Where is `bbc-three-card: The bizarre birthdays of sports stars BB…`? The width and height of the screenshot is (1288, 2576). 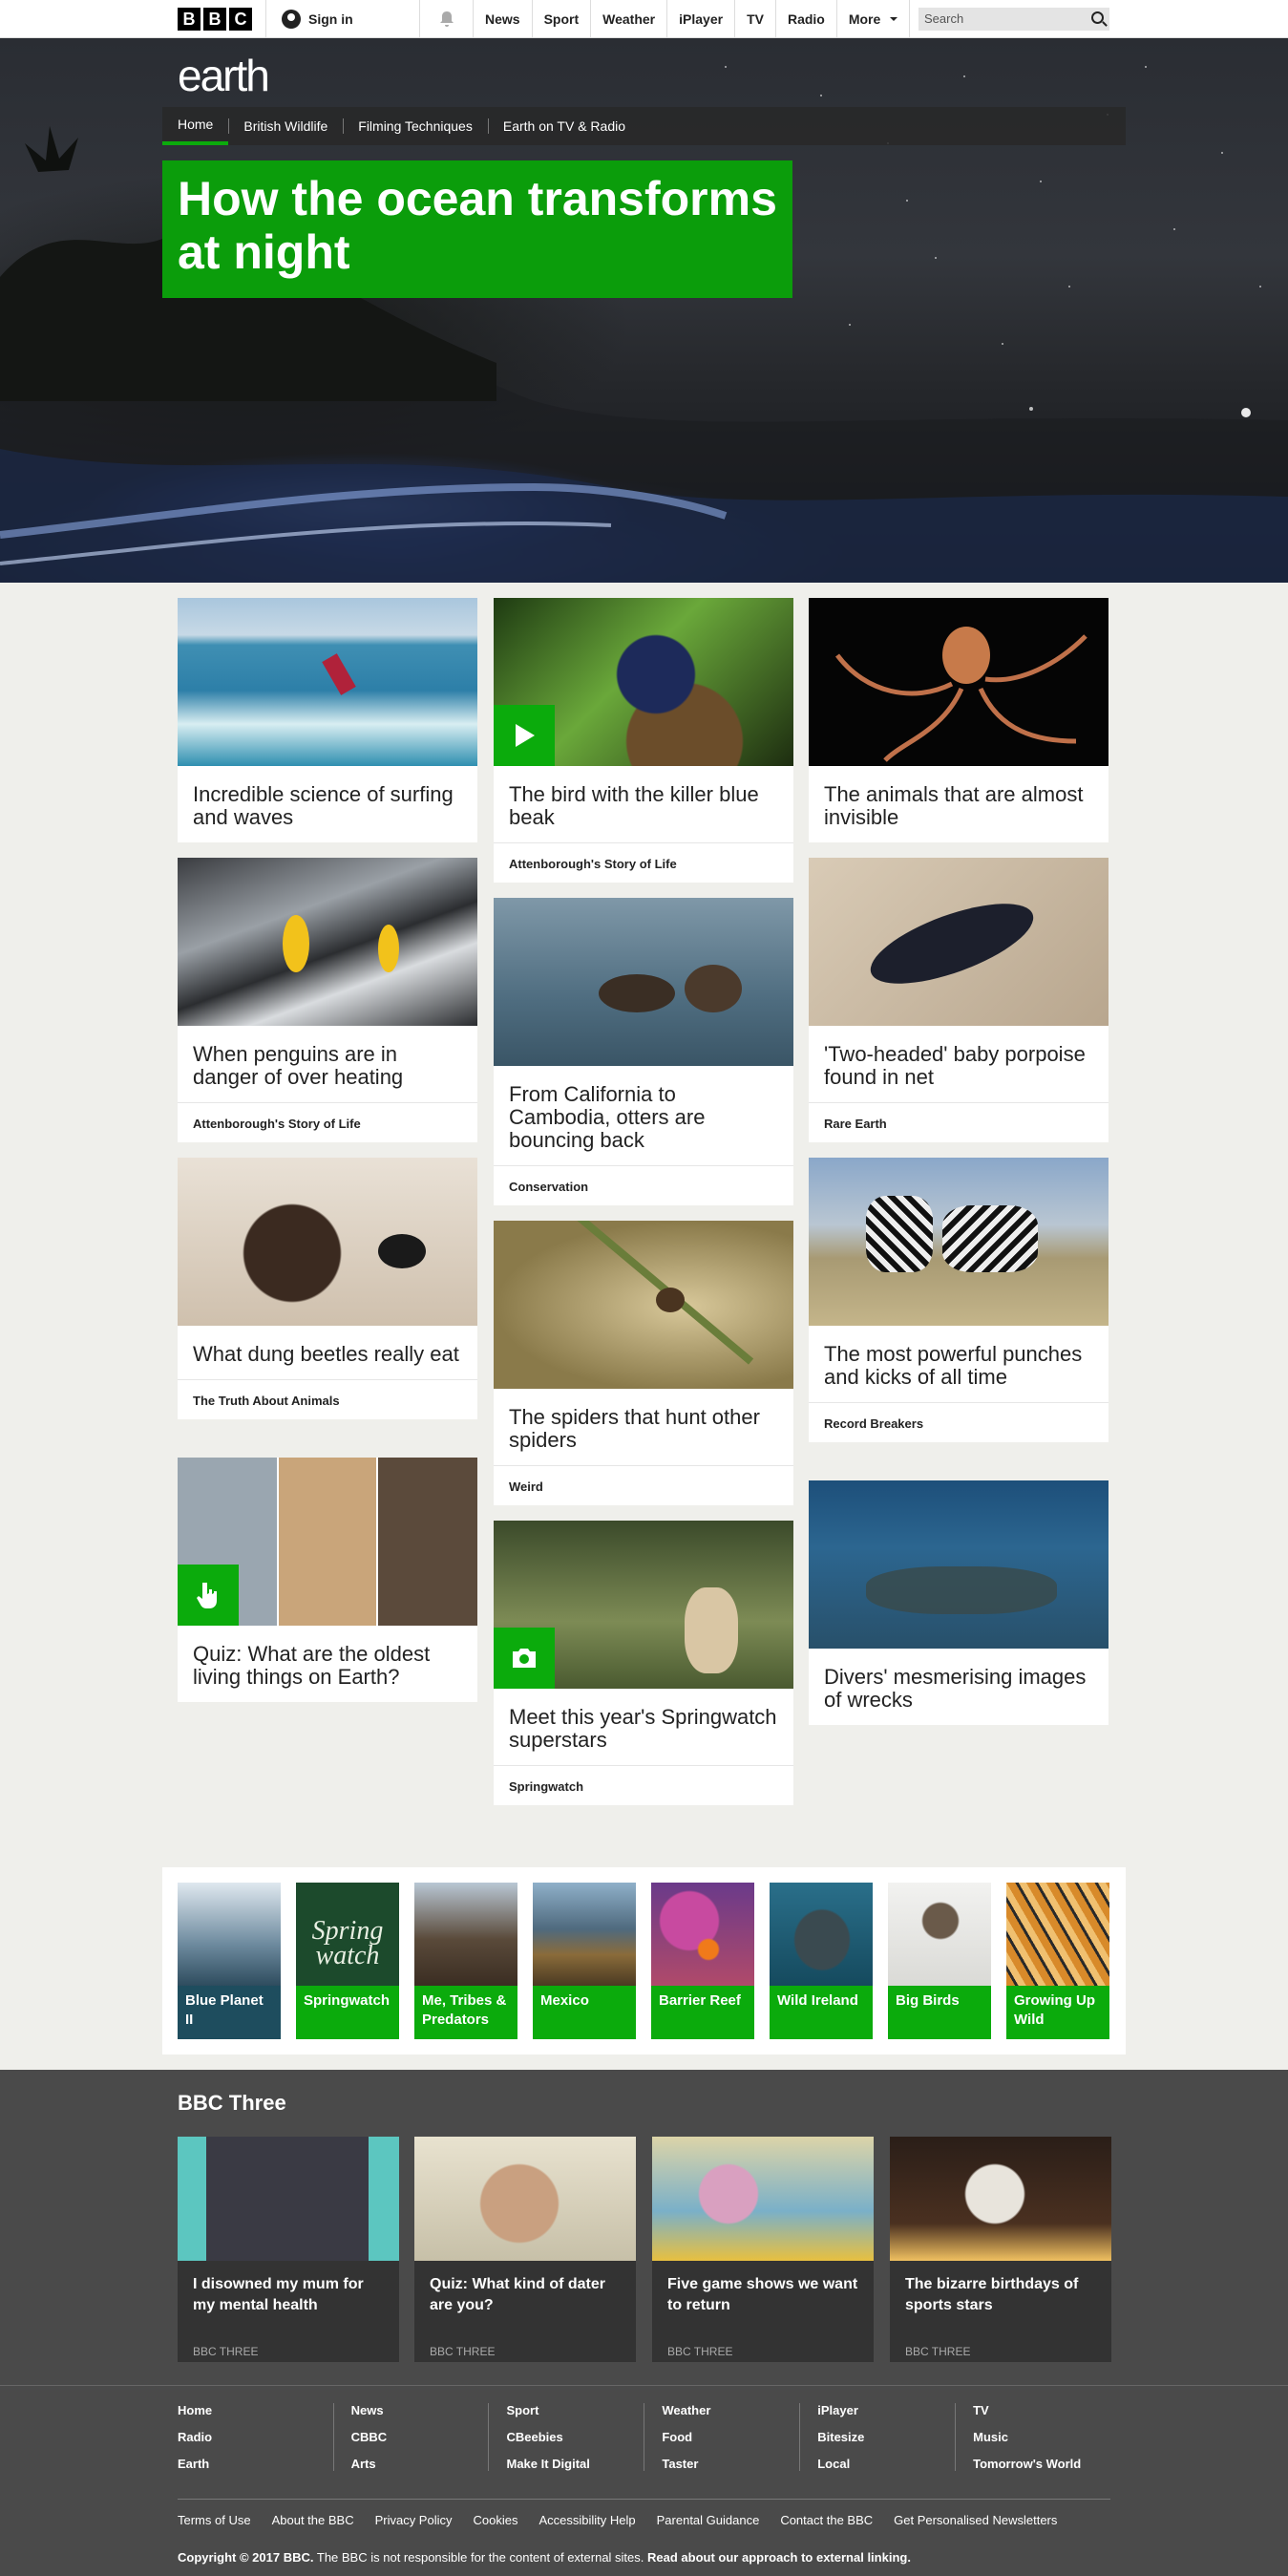
bbc-three-card: The bizarre birthdays of sports stars BB… is located at coordinates (1000, 2249).